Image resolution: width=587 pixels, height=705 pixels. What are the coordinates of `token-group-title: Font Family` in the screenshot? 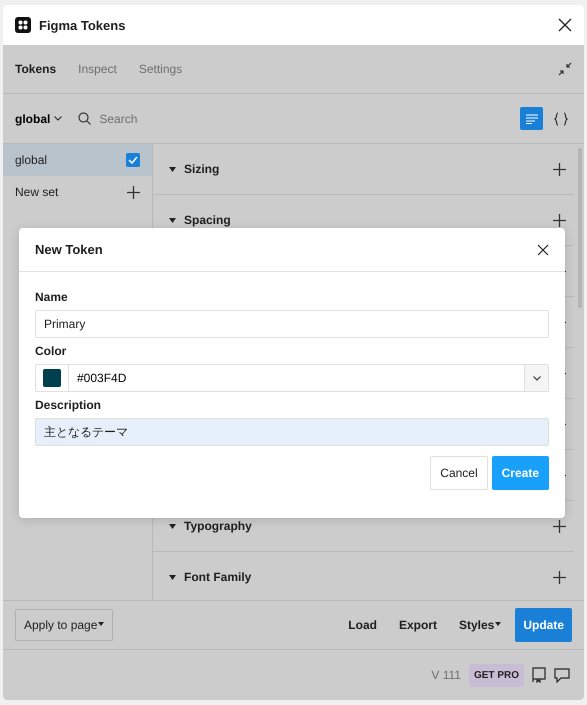 It's located at (364, 577).